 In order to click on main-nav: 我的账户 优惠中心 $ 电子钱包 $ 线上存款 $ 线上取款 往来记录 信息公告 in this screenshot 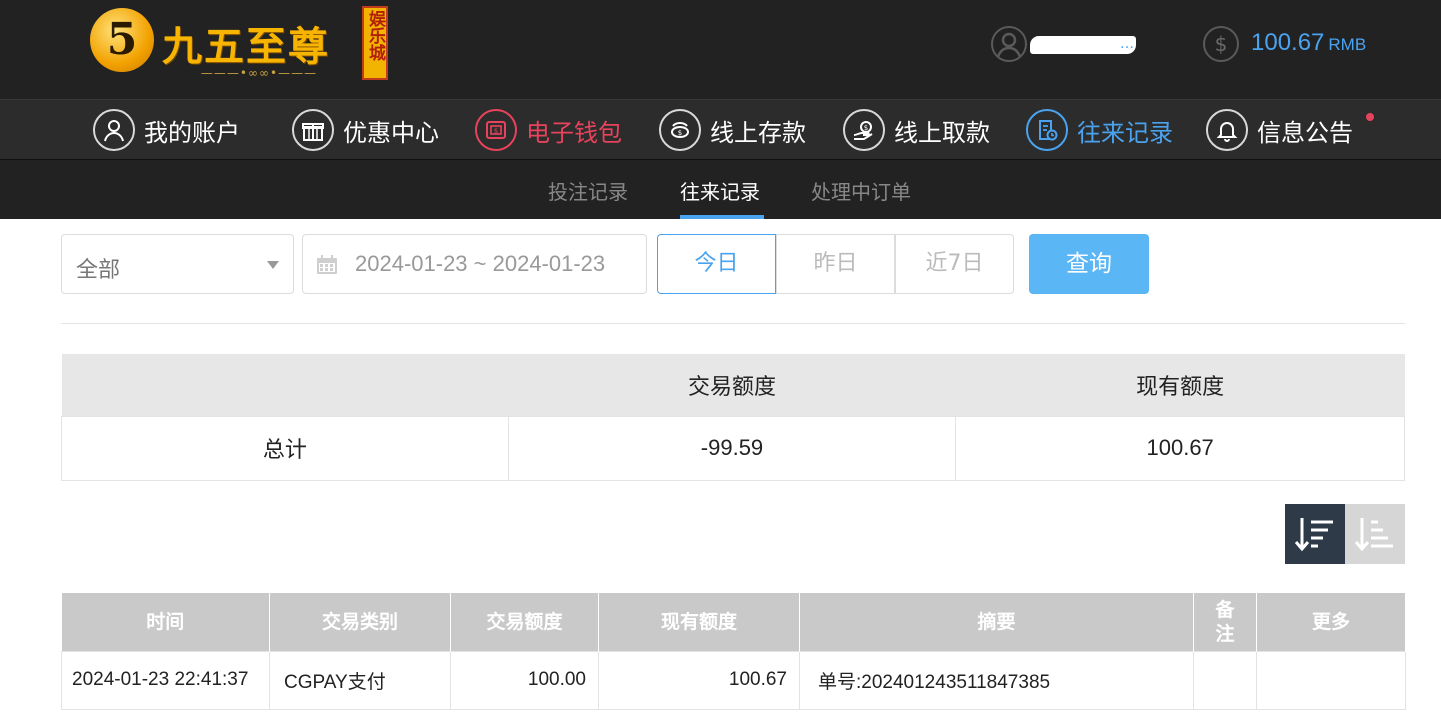, I will do `click(720, 129)`.